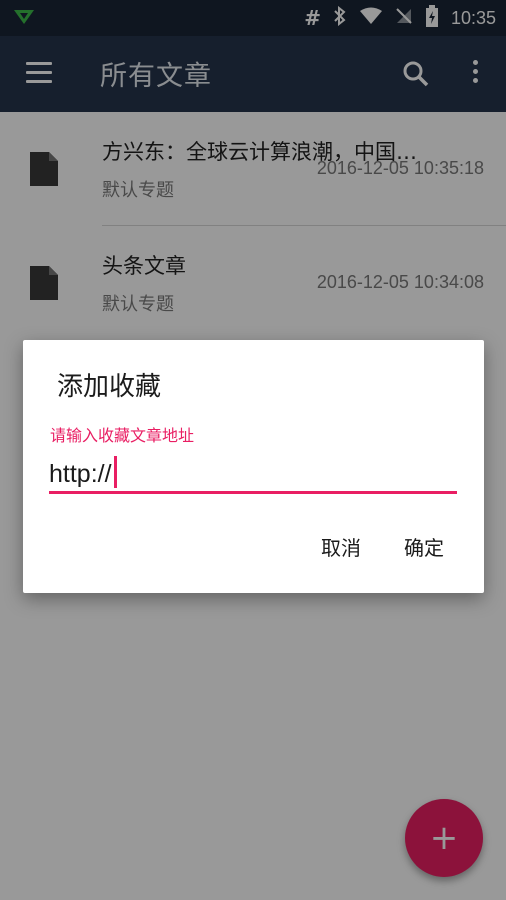  Describe the element at coordinates (83, 472) in the screenshot. I see `url-input-value: http://` at that location.